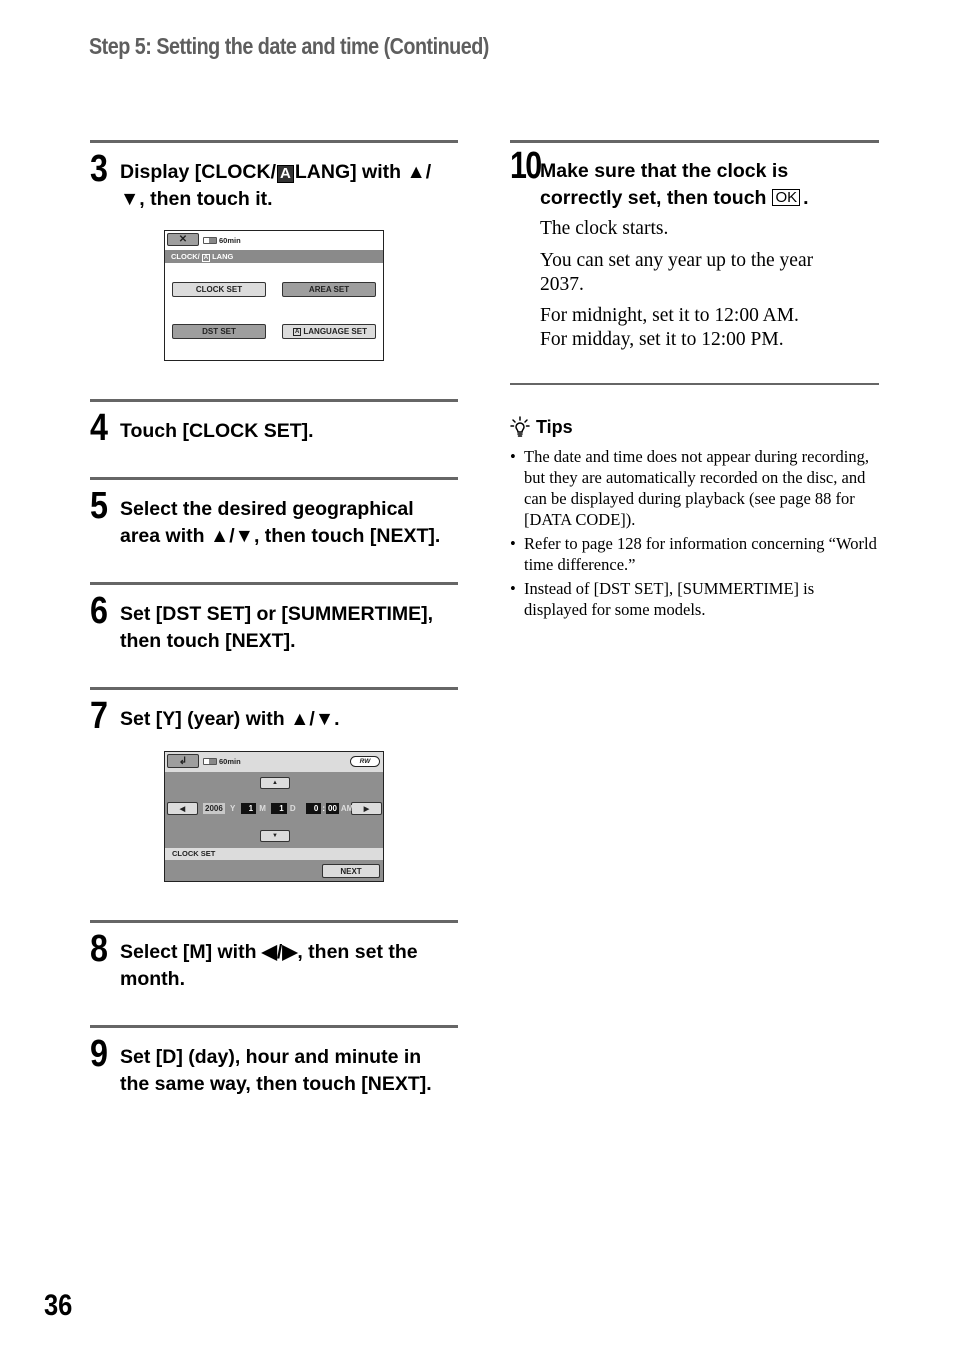  I want to click on step-number: 7, so click(99, 716).